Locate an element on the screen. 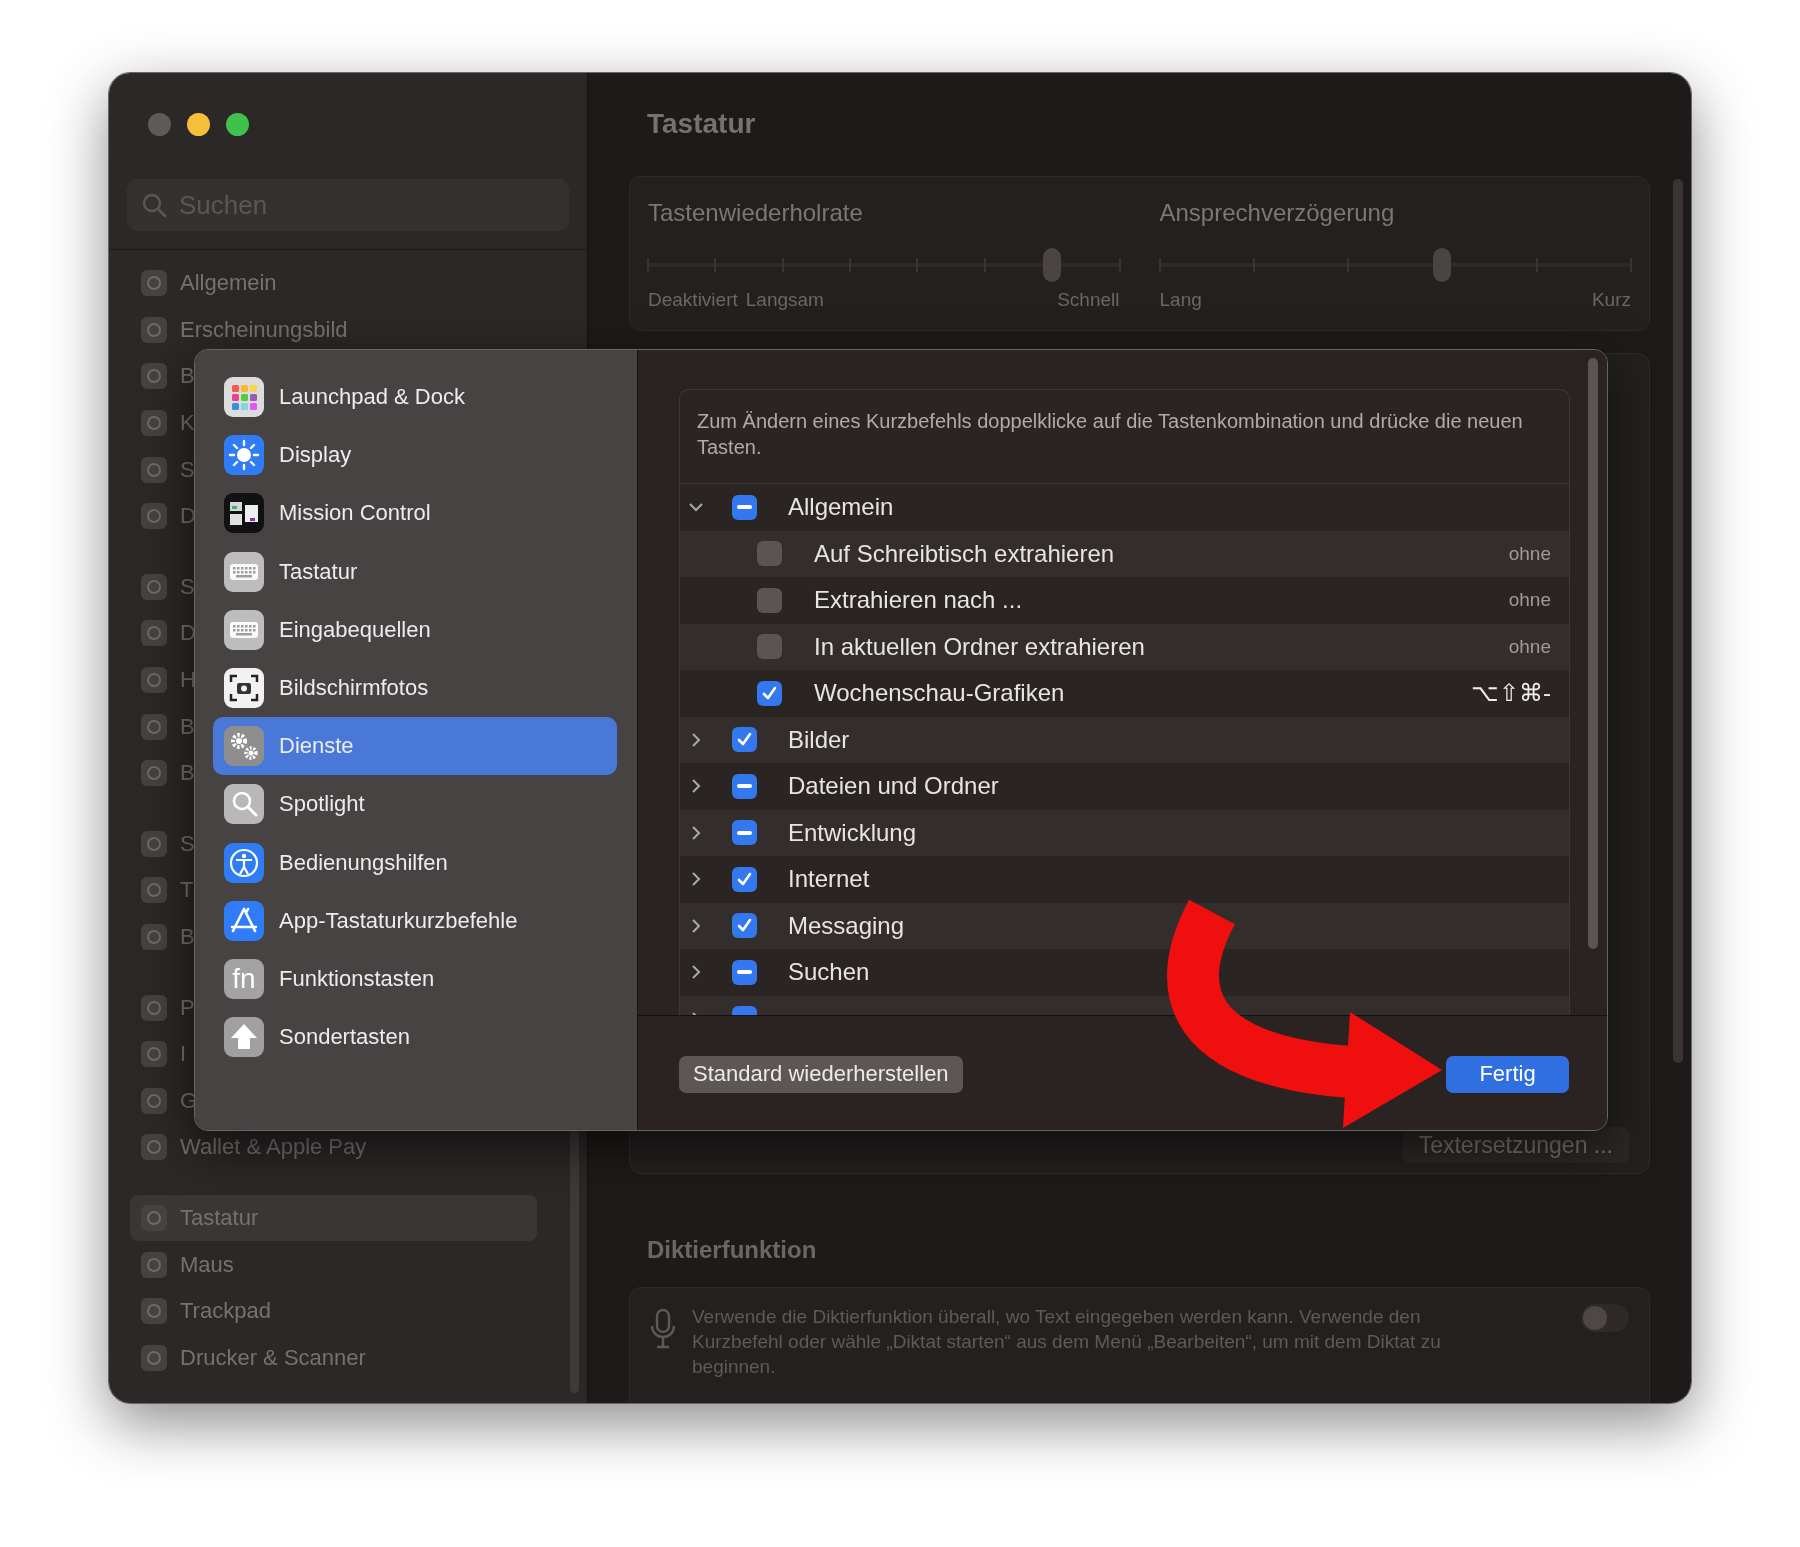 The width and height of the screenshot is (1800, 1547). service-row: Entwicklung is located at coordinates (1124, 832).